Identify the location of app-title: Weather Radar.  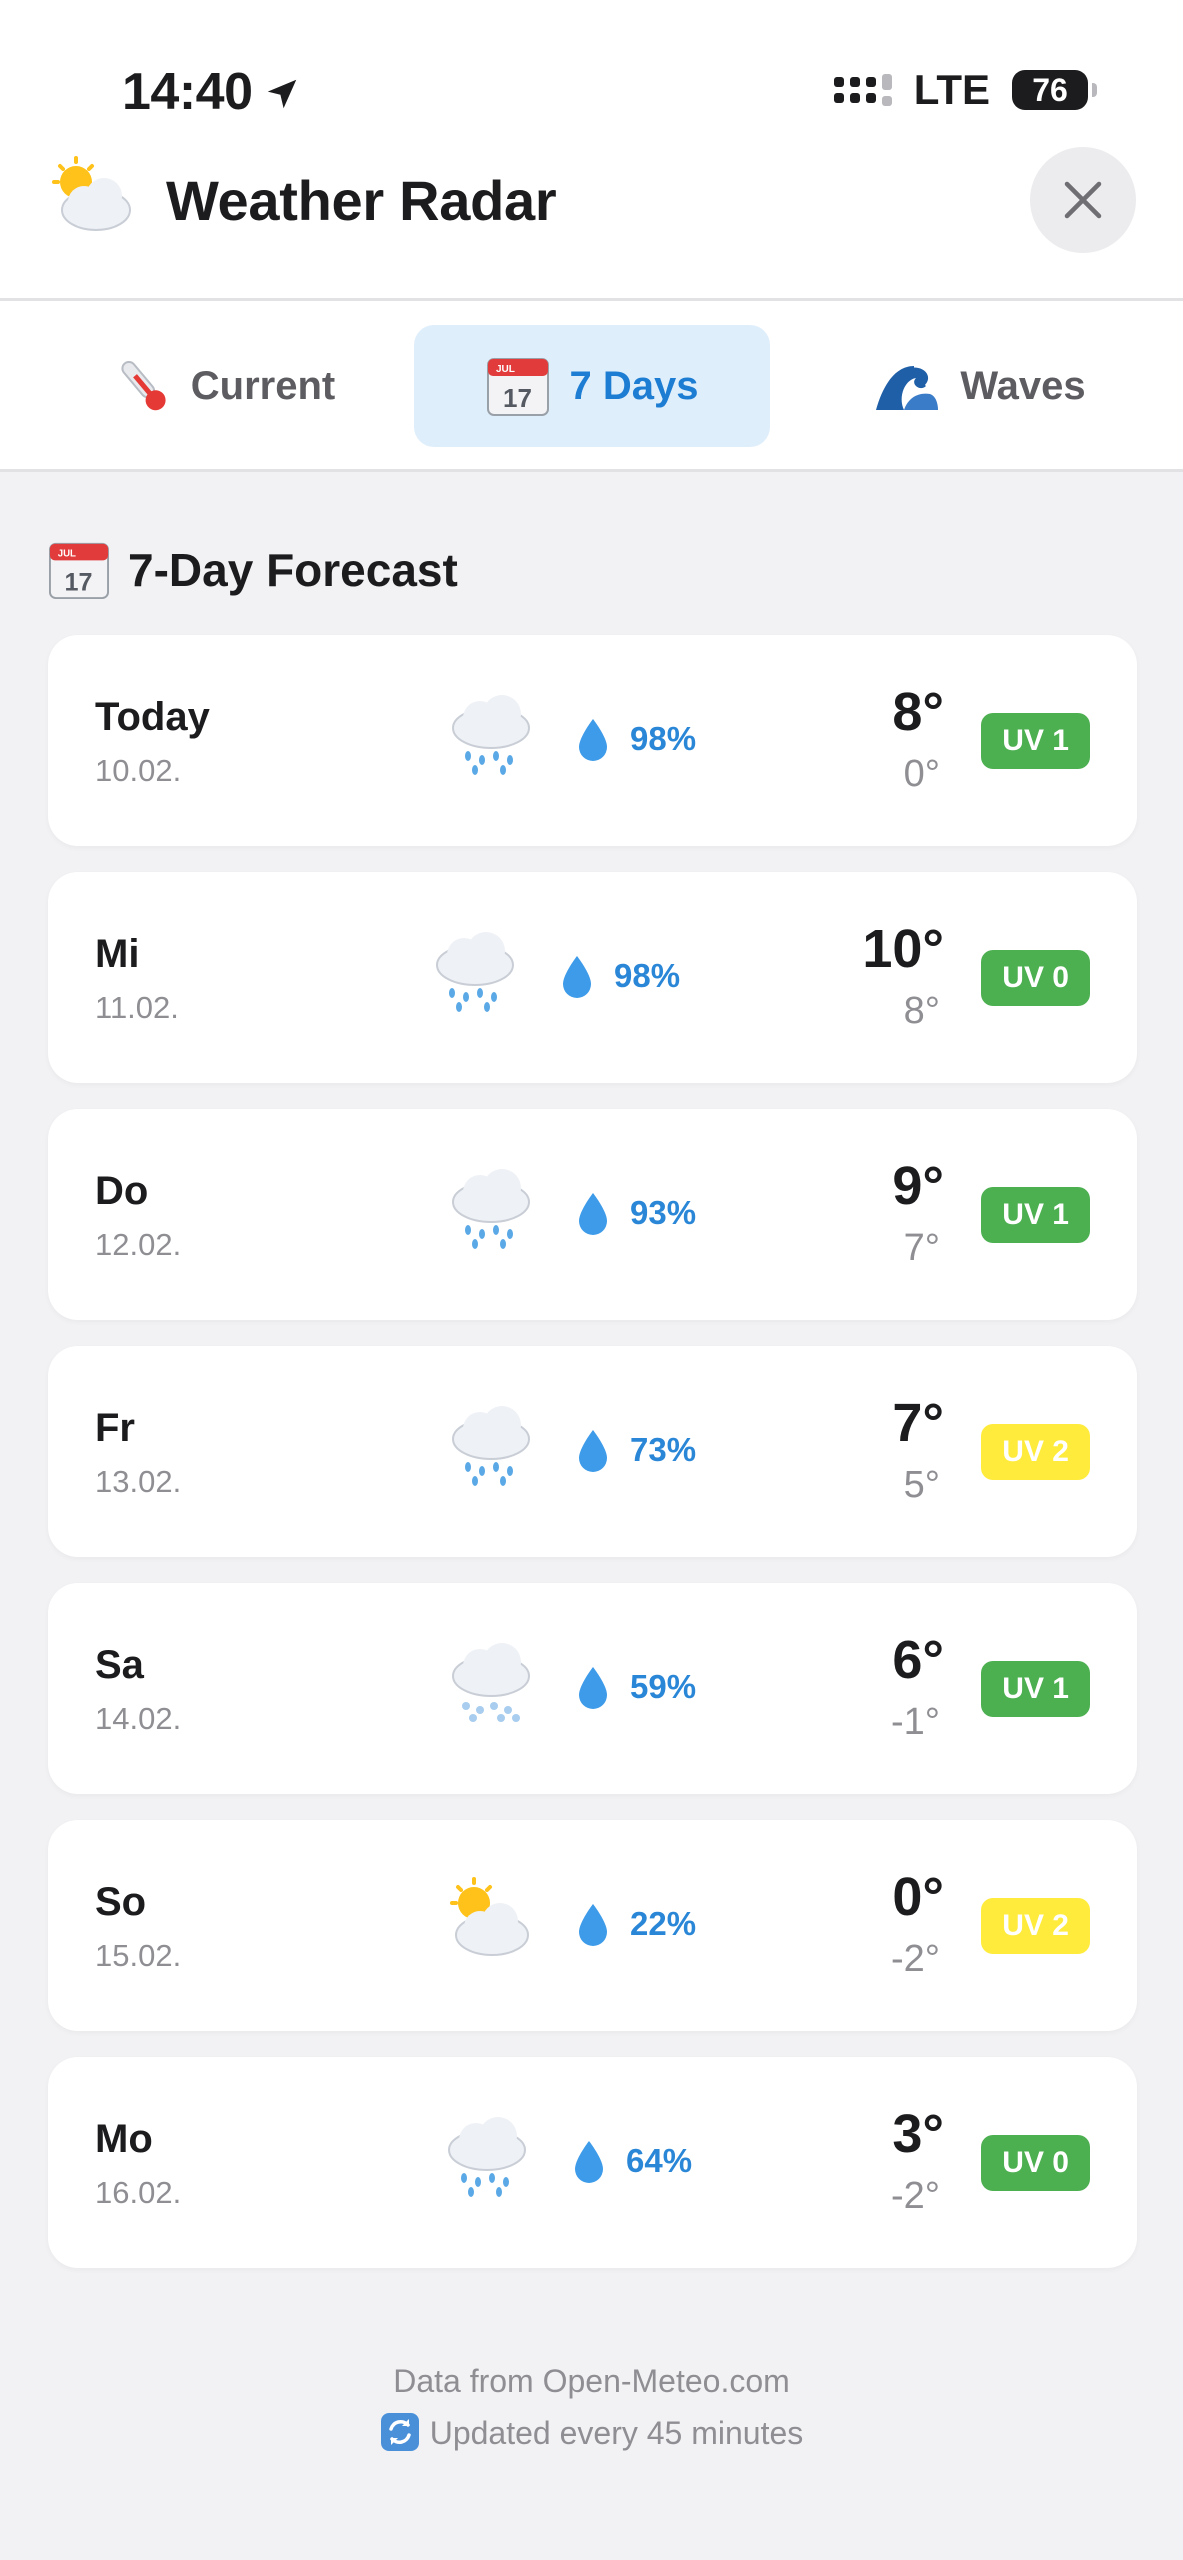
(361, 200).